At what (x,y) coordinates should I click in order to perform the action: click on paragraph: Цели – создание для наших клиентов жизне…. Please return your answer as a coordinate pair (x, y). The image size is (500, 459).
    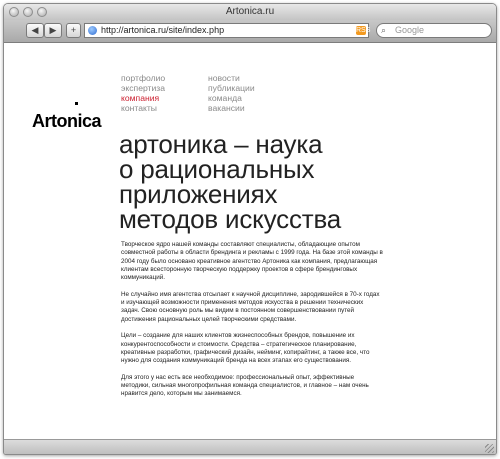
    Looking at the image, I should click on (245, 348).